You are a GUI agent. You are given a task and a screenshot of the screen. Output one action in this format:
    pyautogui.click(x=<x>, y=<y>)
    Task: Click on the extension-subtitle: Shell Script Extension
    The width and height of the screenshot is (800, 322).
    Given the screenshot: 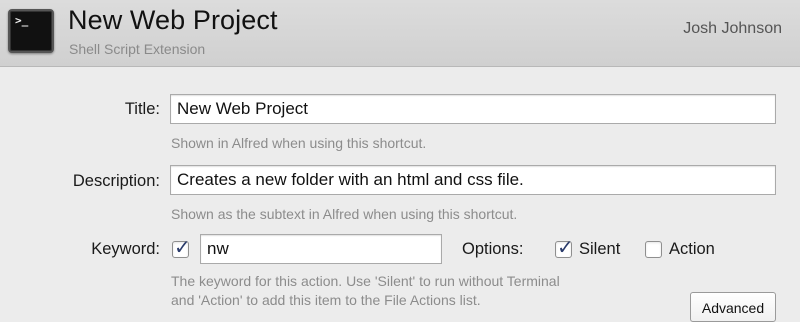 What is the action you would take?
    pyautogui.click(x=137, y=49)
    